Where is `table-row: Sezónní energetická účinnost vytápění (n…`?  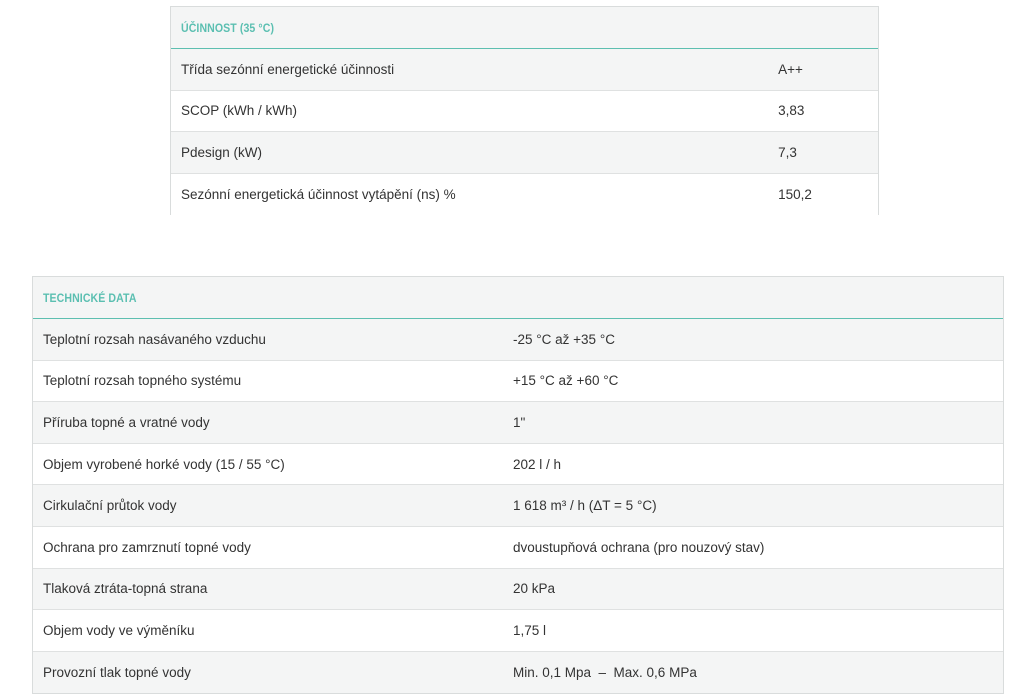
table-row: Sezónní energetická účinnost vytápění (n… is located at coordinates (524, 194).